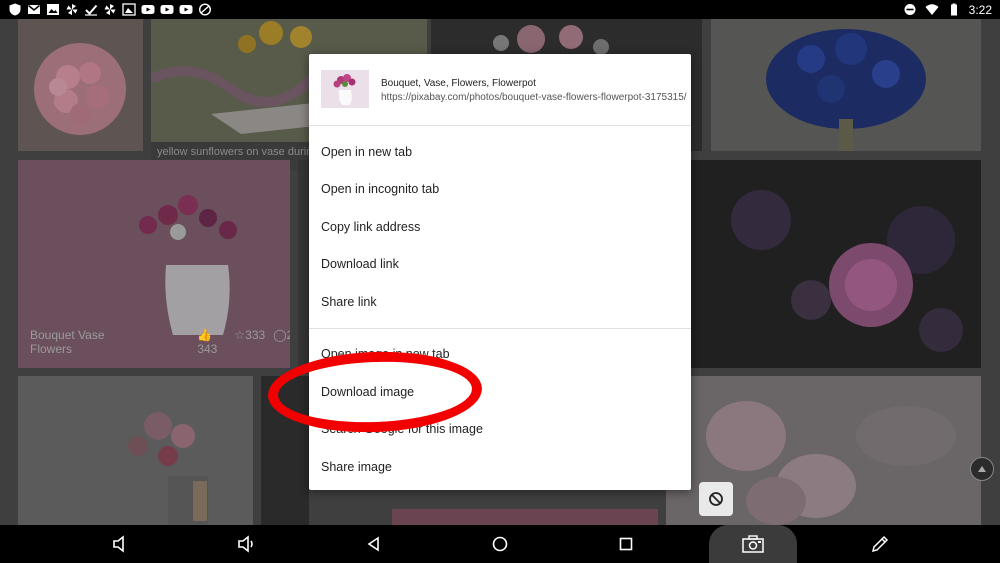  I want to click on pen-button, so click(880, 544).